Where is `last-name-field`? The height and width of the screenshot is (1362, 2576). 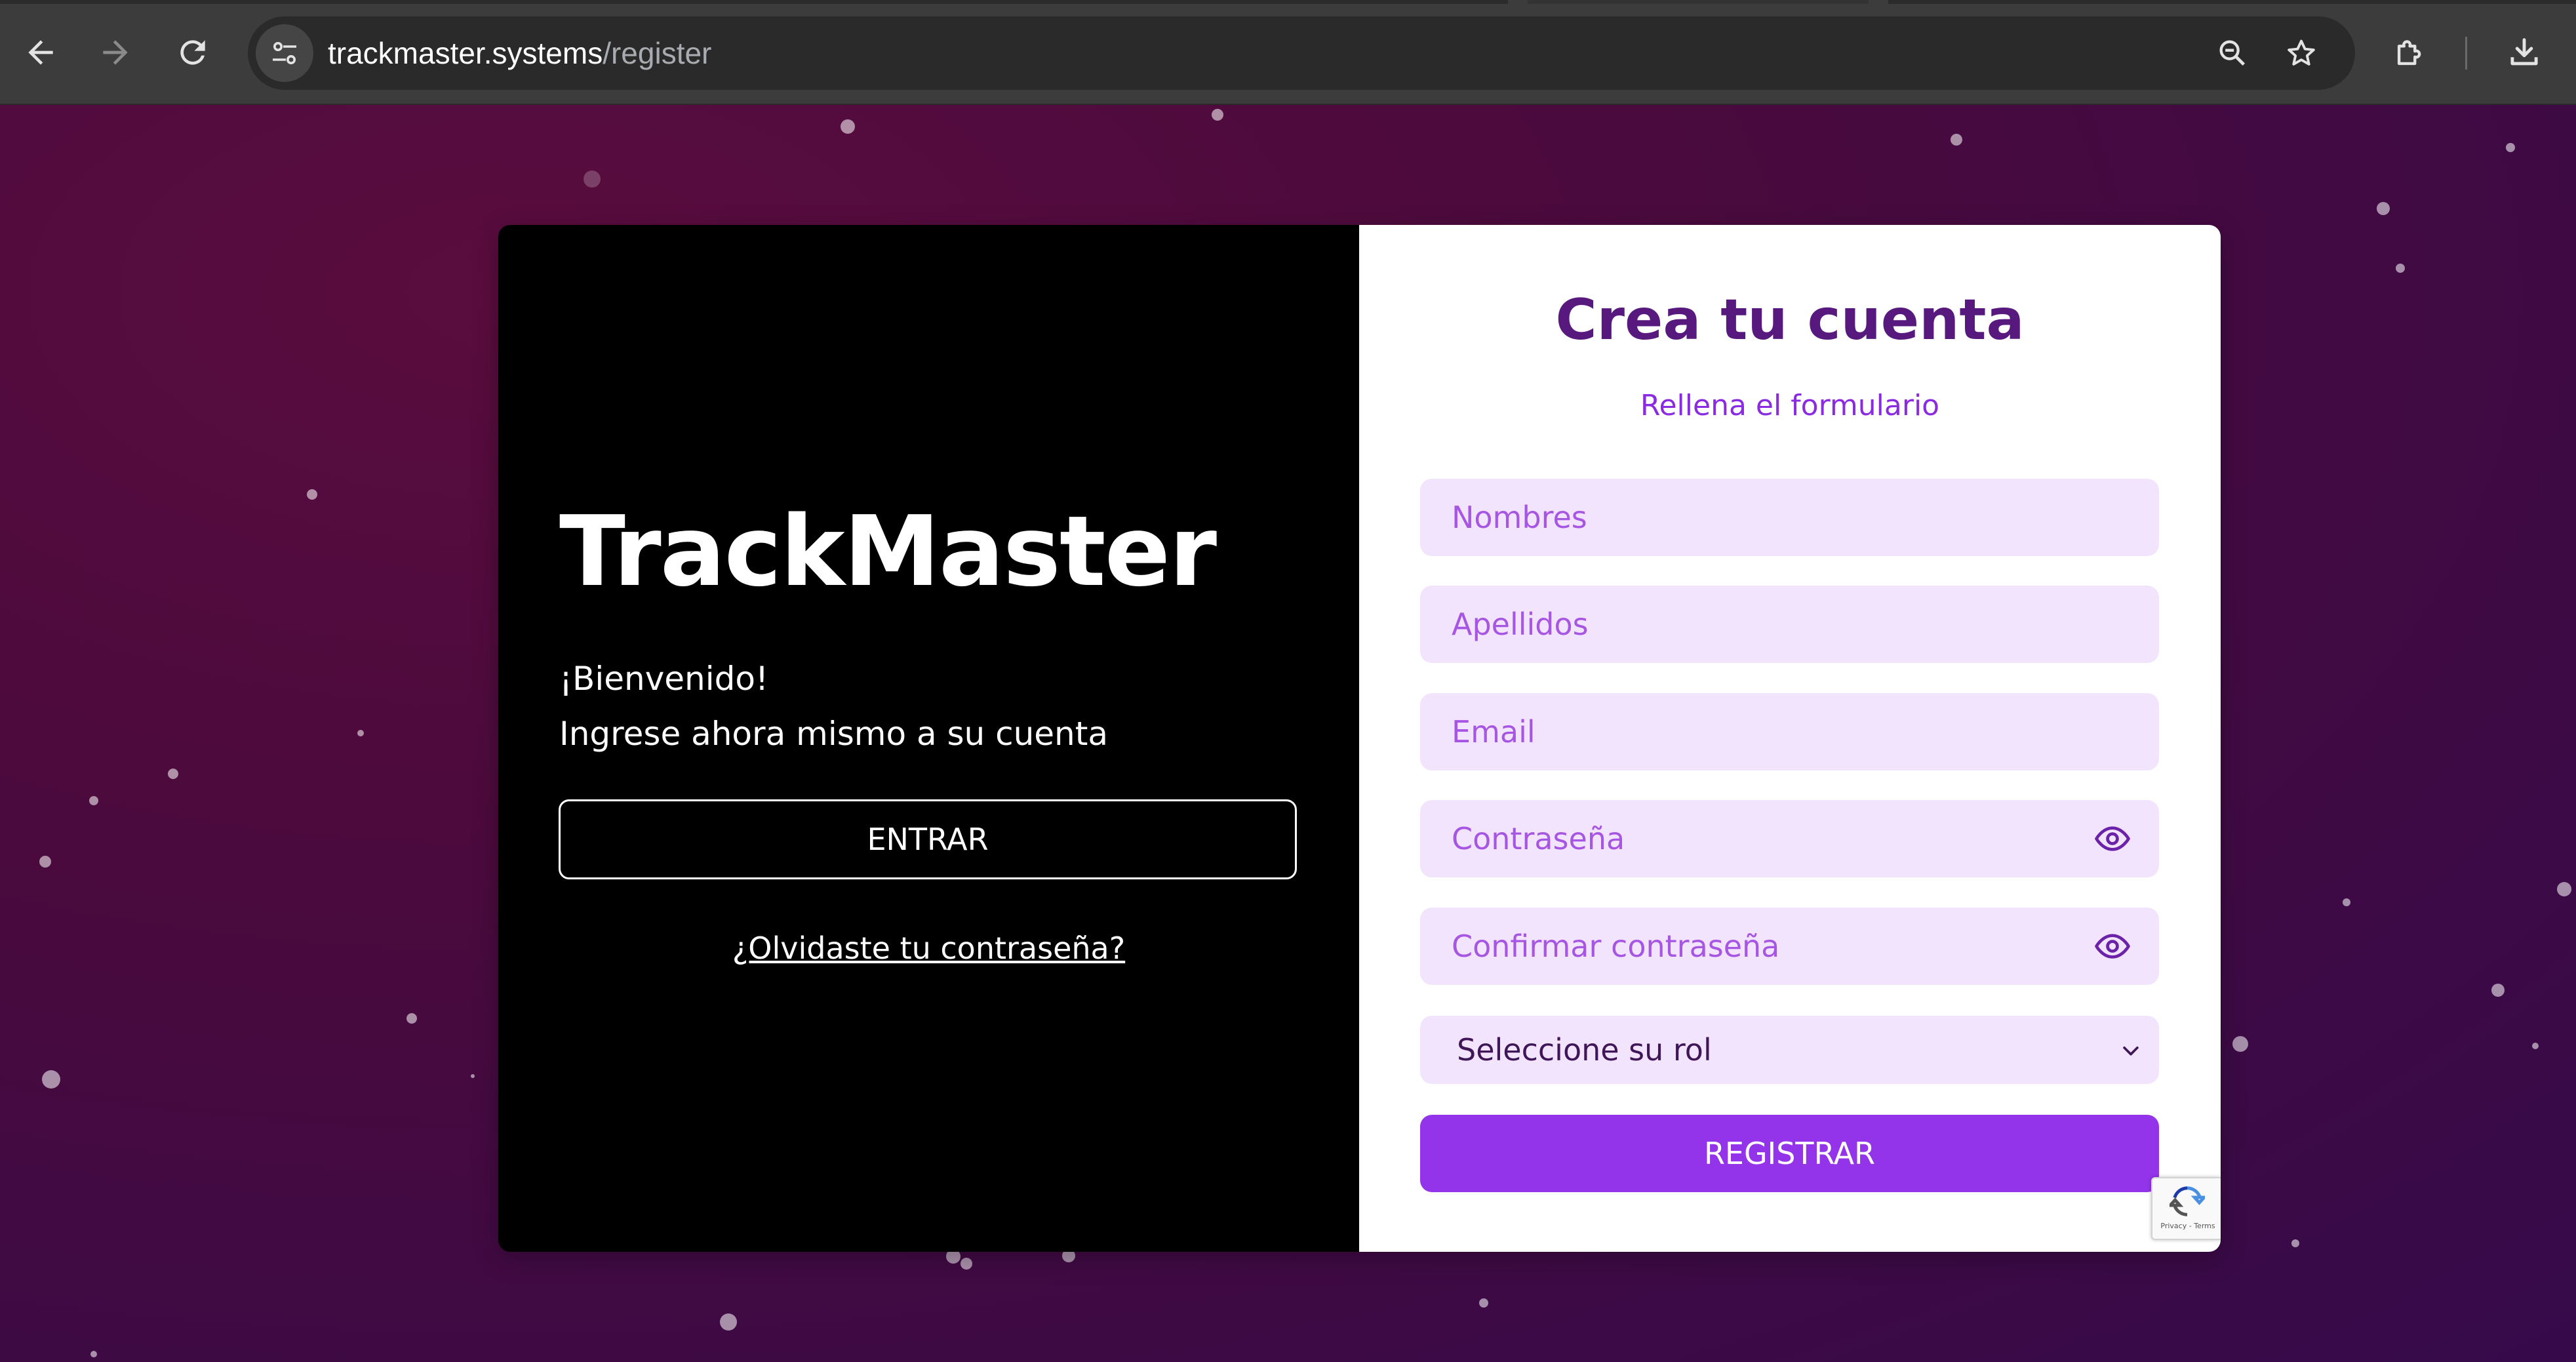 last-name-field is located at coordinates (1789, 624).